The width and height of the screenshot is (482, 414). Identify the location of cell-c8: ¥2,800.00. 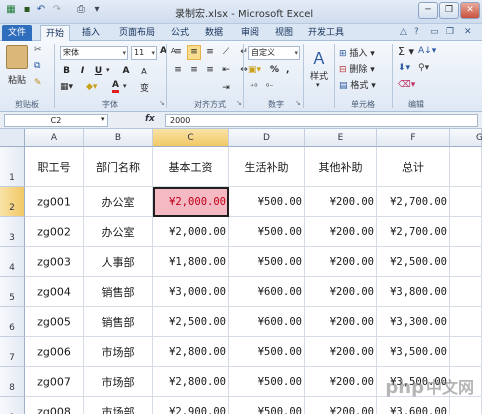
(191, 382).